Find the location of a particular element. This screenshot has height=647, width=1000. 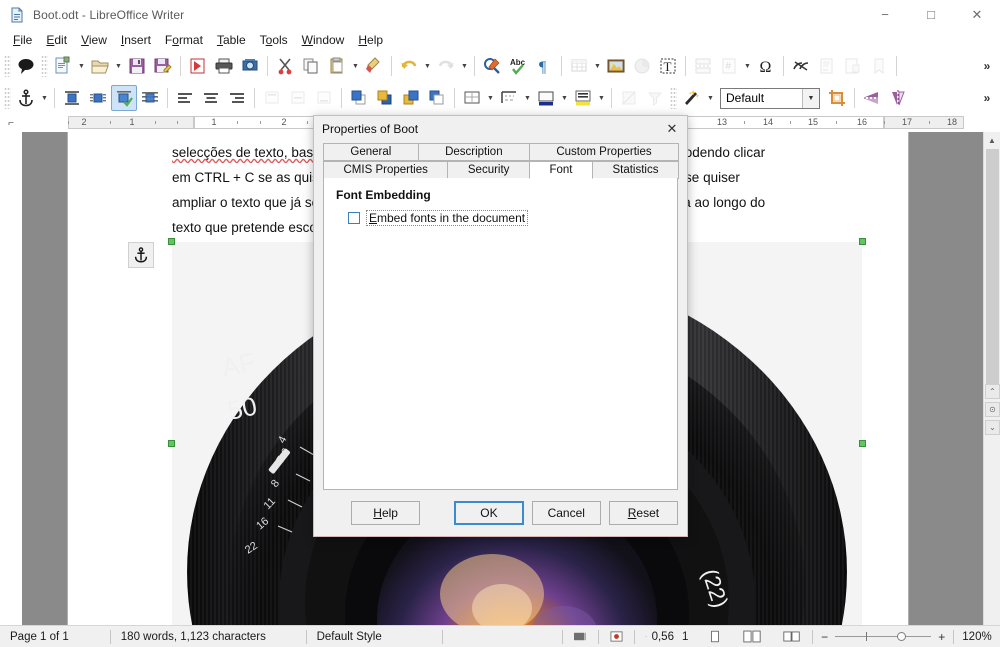

area-style-fill-icon is located at coordinates (583, 98).